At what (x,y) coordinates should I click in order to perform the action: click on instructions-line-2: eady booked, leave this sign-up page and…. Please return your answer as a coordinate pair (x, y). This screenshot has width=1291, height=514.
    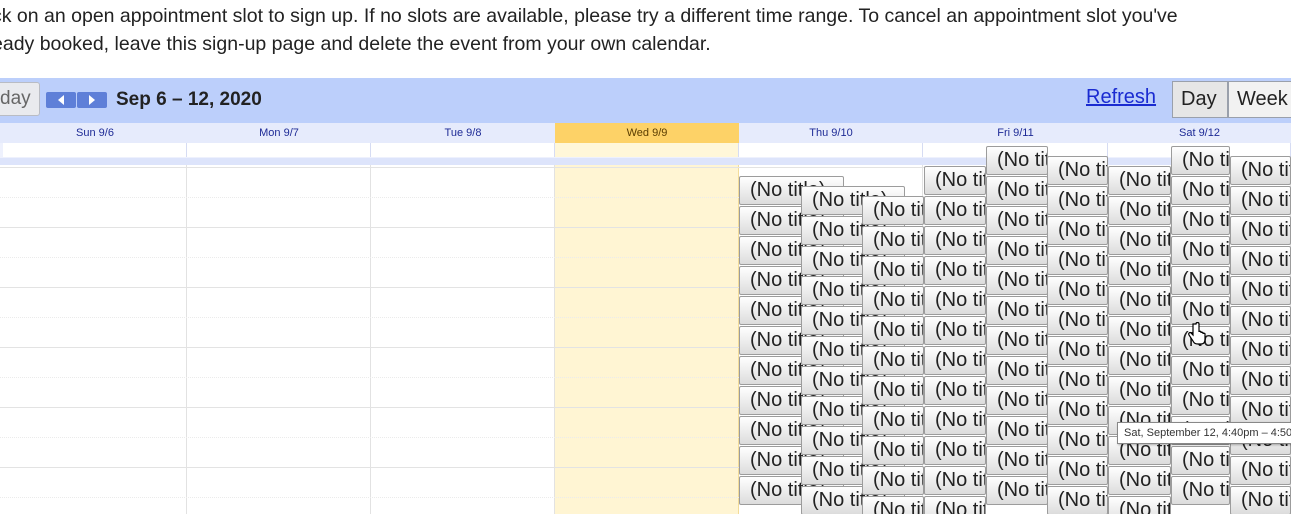
    Looking at the image, I should click on (355, 44).